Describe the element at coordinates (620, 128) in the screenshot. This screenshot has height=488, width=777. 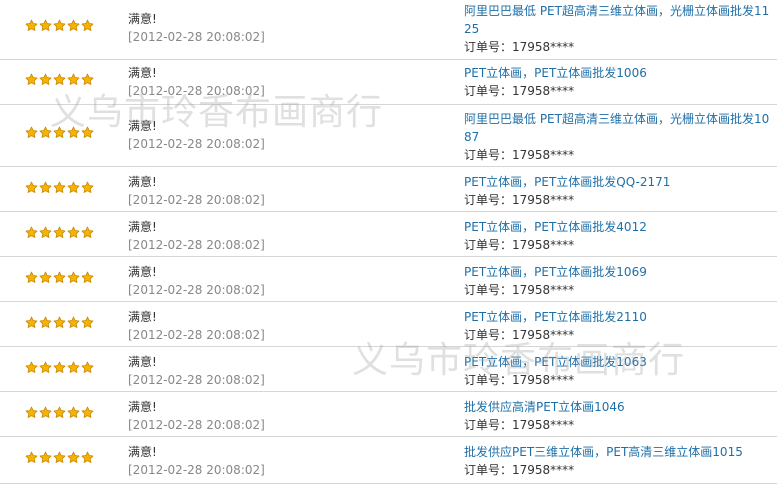
I see `product-link: 阿里巴巴最低 PET超高清三维立体画，光栅立体画批发1087` at that location.